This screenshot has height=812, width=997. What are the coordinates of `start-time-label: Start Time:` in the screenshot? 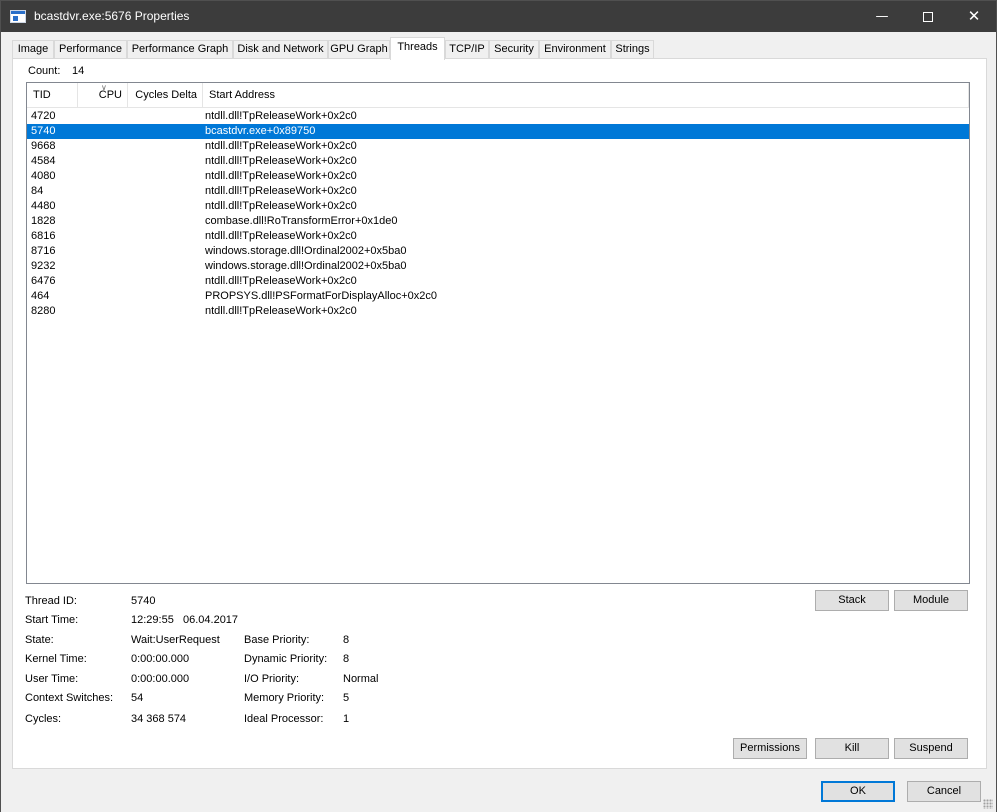 It's located at (52, 620).